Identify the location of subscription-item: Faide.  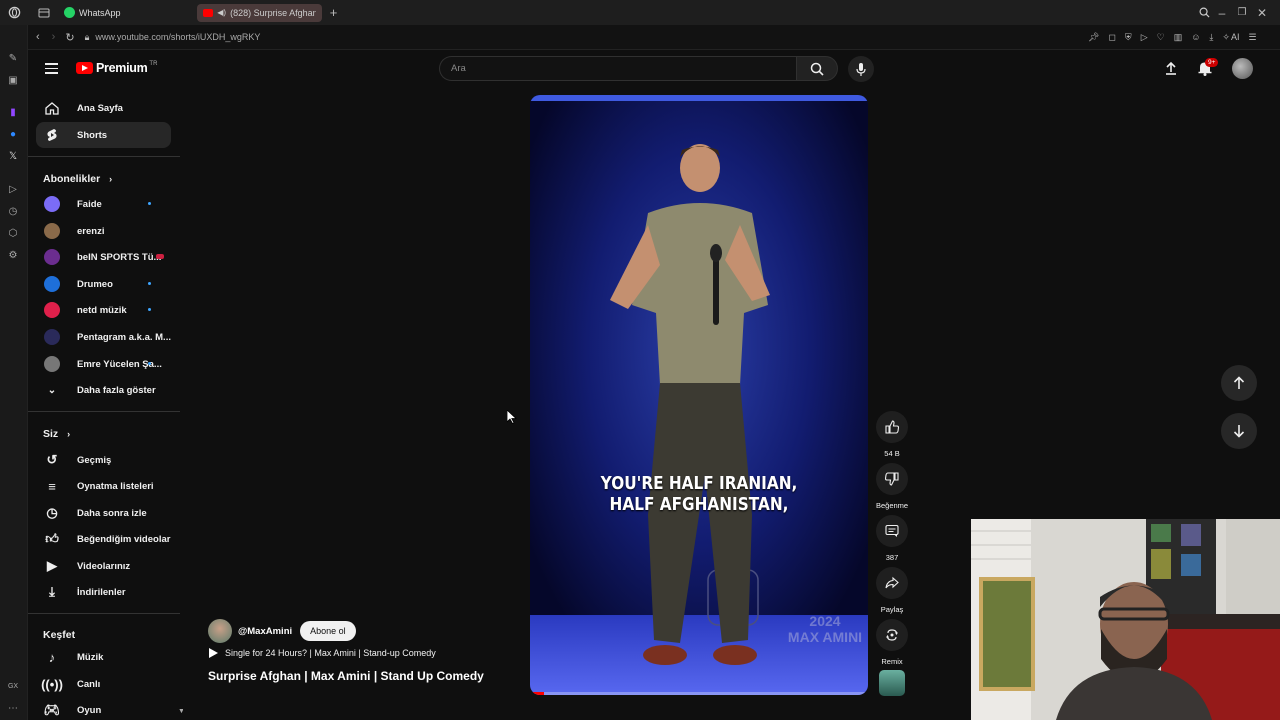
(103, 204).